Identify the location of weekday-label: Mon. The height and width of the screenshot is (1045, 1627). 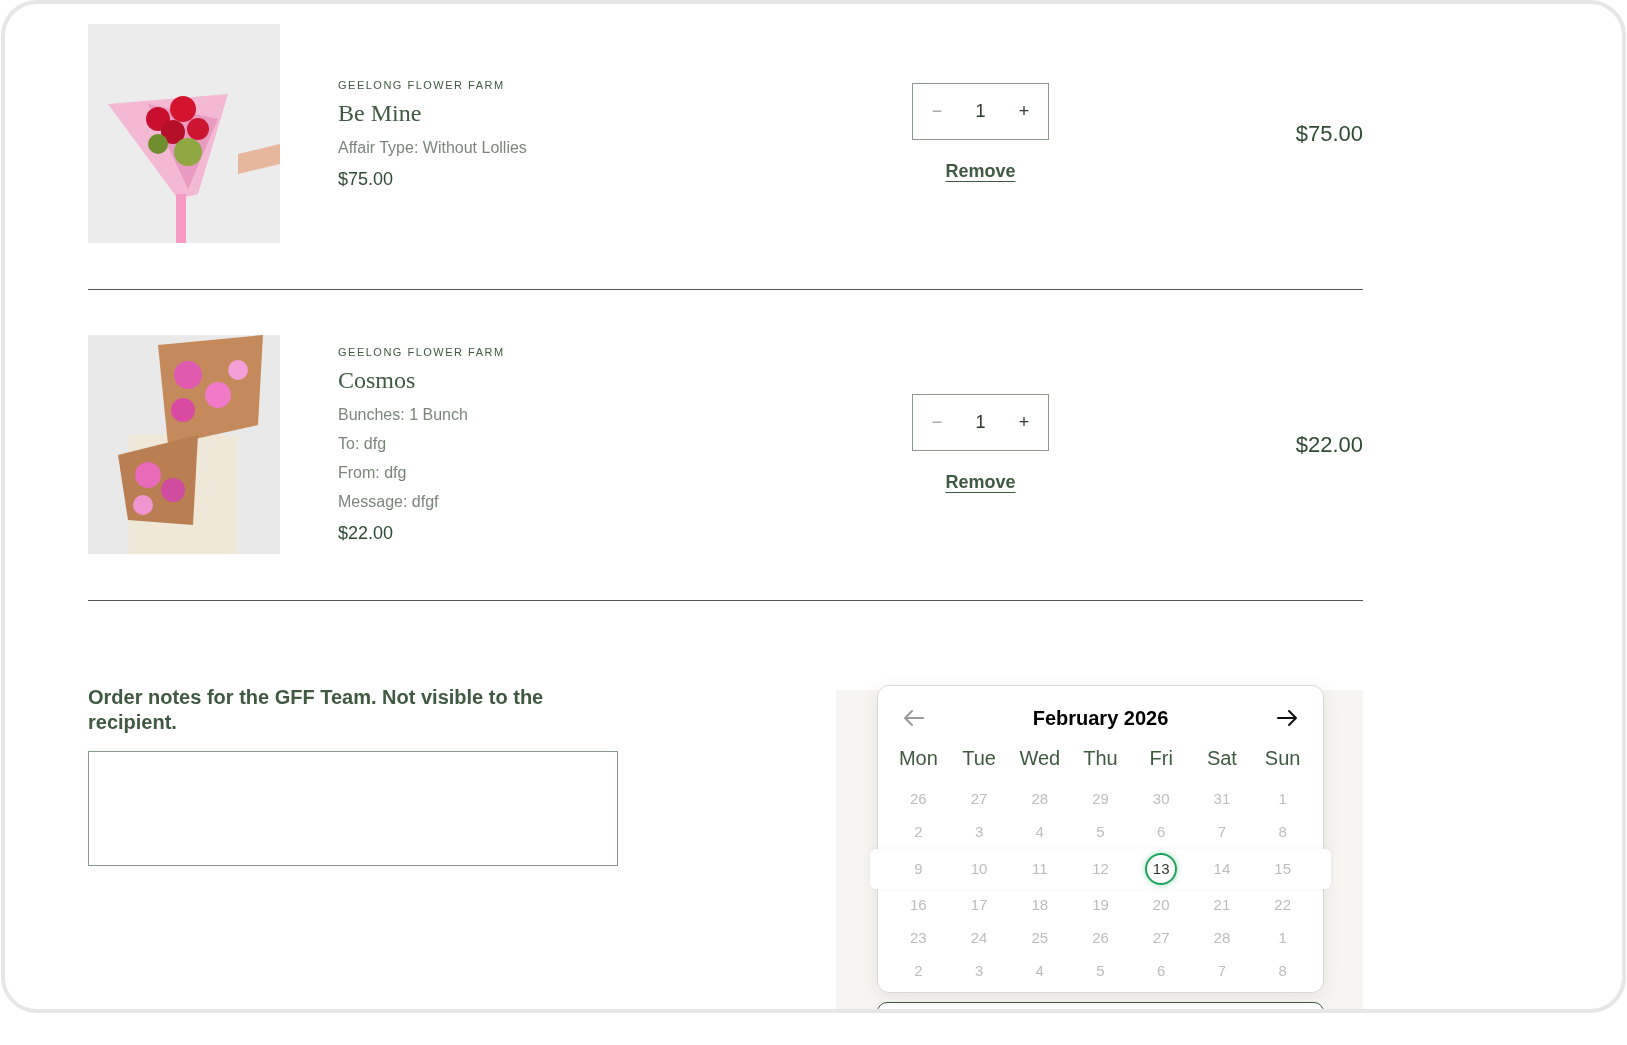
(918, 758).